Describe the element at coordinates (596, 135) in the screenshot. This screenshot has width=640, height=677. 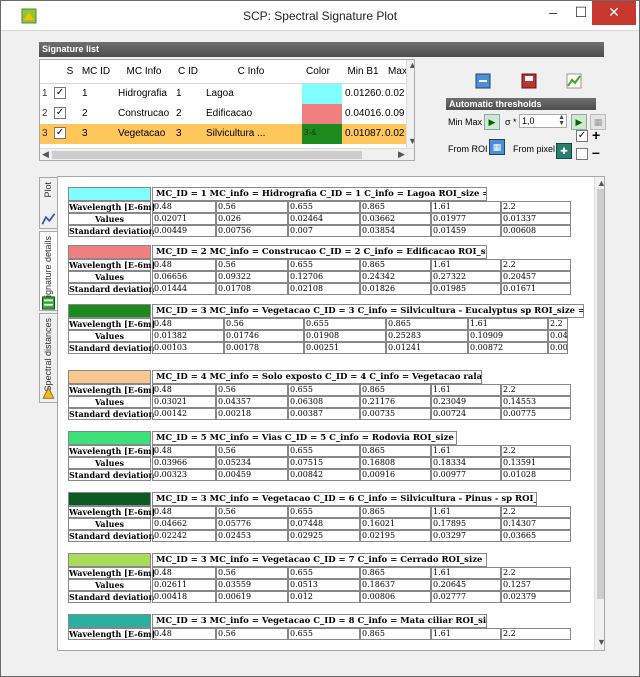
I see `plus-icon: +` at that location.